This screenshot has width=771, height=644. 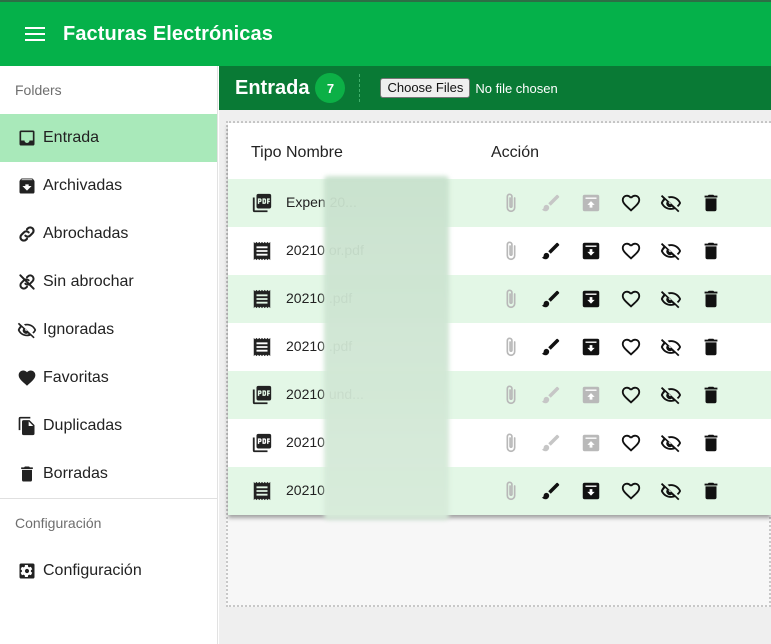 What do you see at coordinates (27, 378) in the screenshot?
I see `heart-icon` at bounding box center [27, 378].